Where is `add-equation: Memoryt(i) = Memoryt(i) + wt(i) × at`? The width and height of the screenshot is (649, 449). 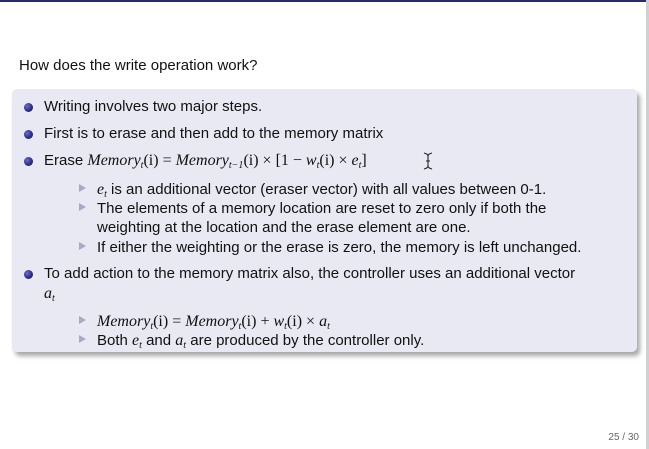
add-equation: Memoryt(i) = Memoryt(i) + wt(i) × at is located at coordinates (213, 322).